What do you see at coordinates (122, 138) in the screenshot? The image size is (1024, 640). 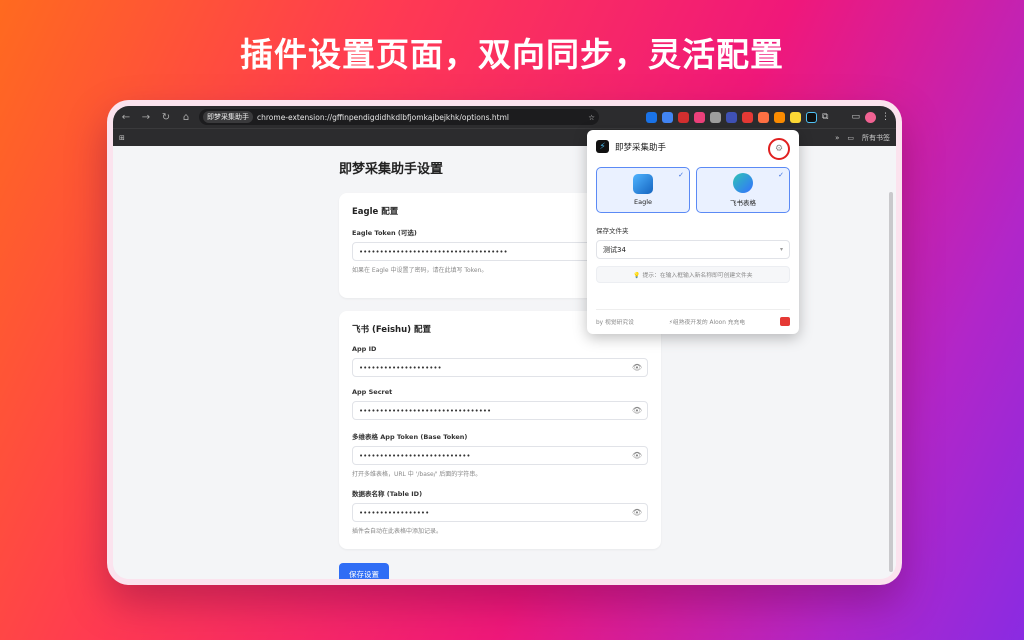 I see `apps-icon: ⊞` at bounding box center [122, 138].